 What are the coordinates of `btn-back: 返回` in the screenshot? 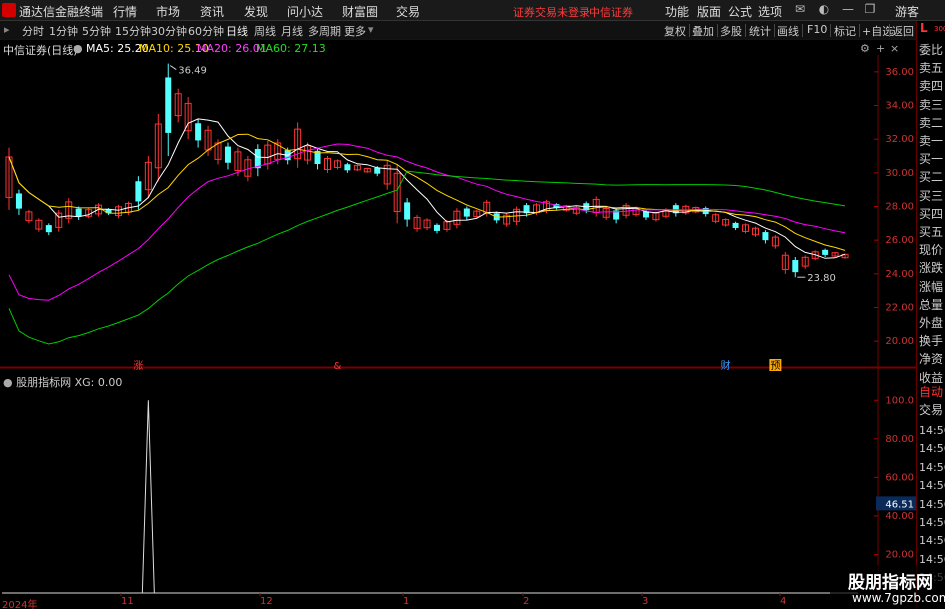 It's located at (903, 31).